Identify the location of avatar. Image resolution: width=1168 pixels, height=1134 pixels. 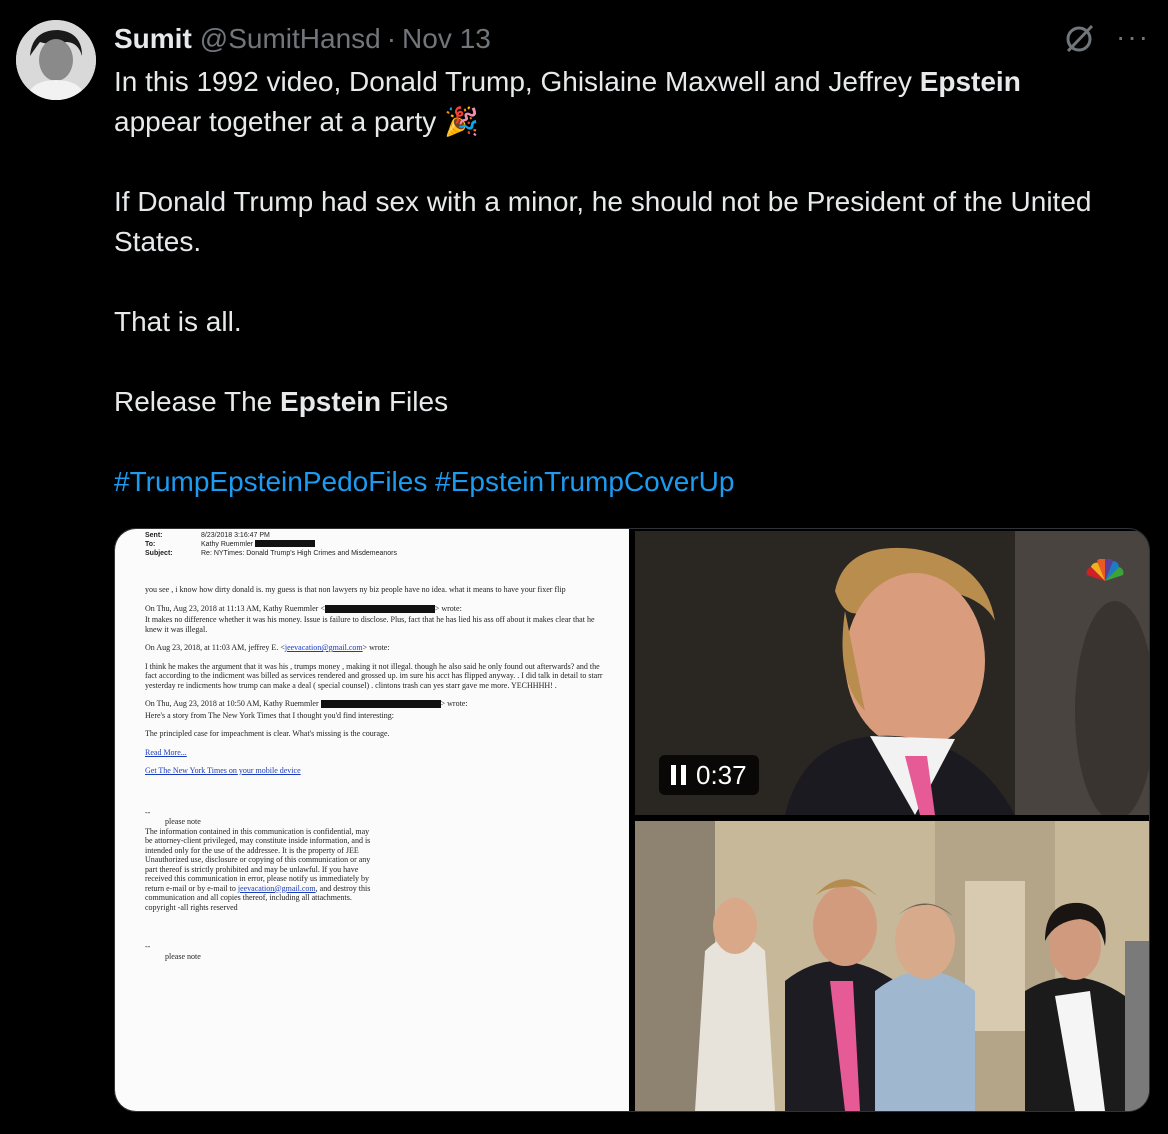
(56, 60).